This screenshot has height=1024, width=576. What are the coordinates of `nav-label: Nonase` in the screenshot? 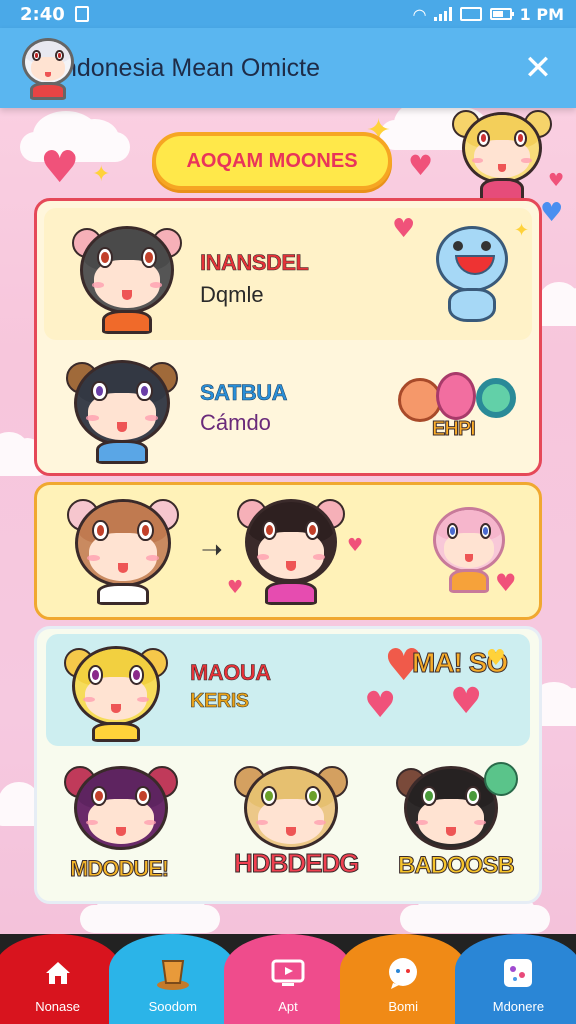 It's located at (57, 1006).